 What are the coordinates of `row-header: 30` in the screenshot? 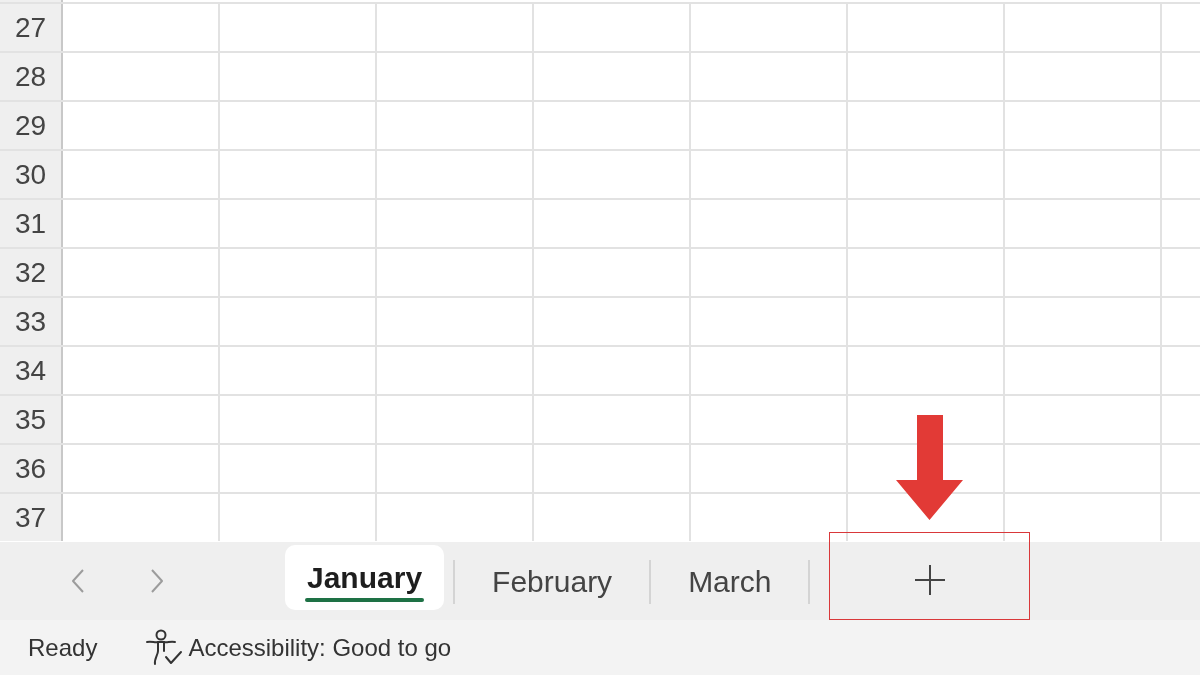 It's located at (31, 174).